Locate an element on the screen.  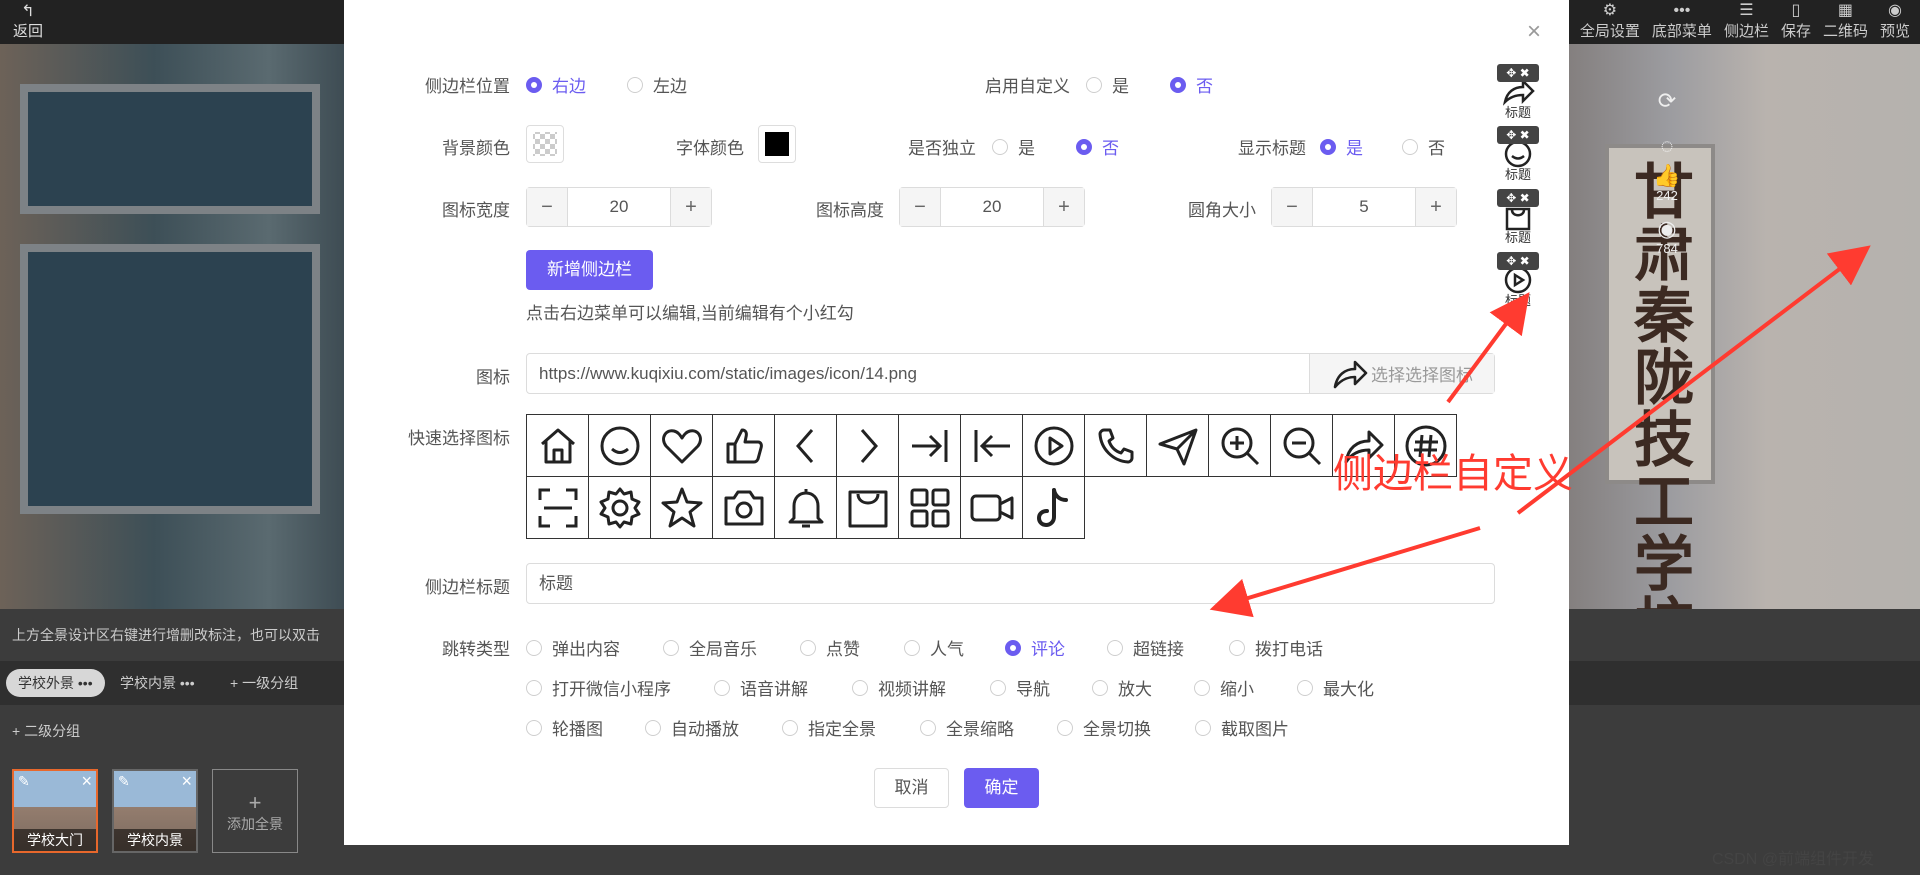
scene-thumb: ✎ × 学校内景 is located at coordinates (155, 811).